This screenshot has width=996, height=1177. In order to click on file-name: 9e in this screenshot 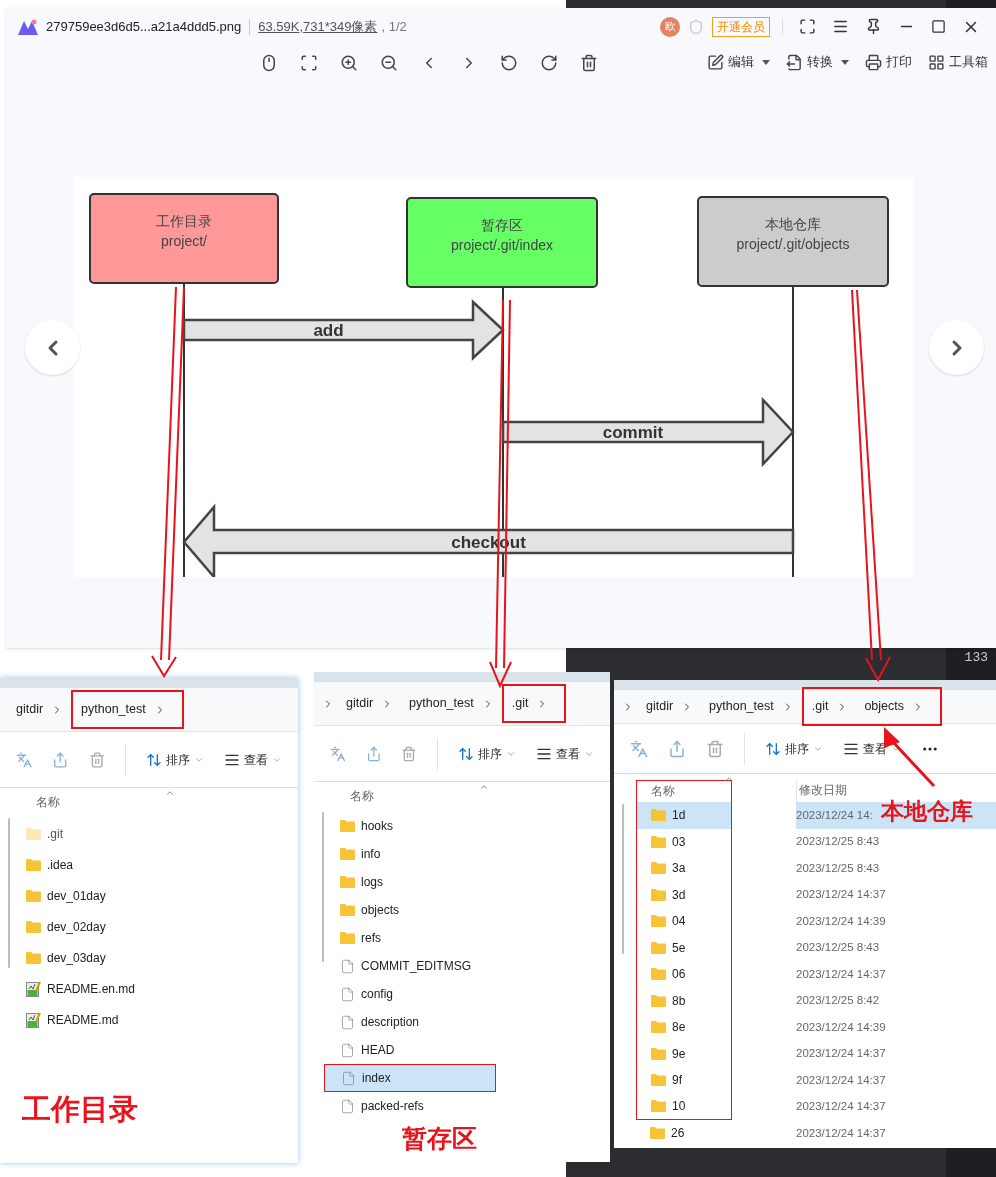, I will do `click(679, 1054)`.